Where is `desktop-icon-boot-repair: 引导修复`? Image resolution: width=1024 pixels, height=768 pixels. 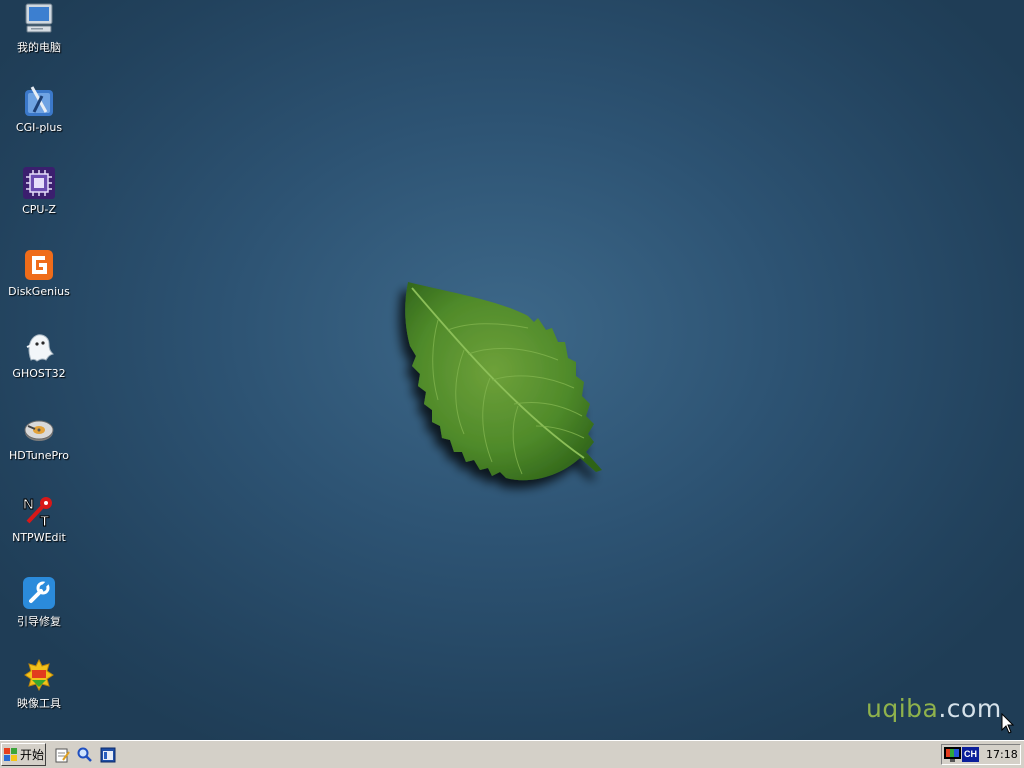
desktop-icon-boot-repair: 引导修复 is located at coordinates (39, 611).